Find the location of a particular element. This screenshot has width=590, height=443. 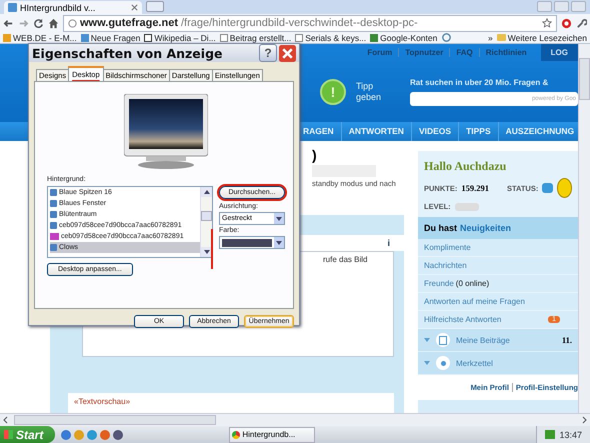

greeting: Hallo Auchdazu is located at coordinates (466, 166).